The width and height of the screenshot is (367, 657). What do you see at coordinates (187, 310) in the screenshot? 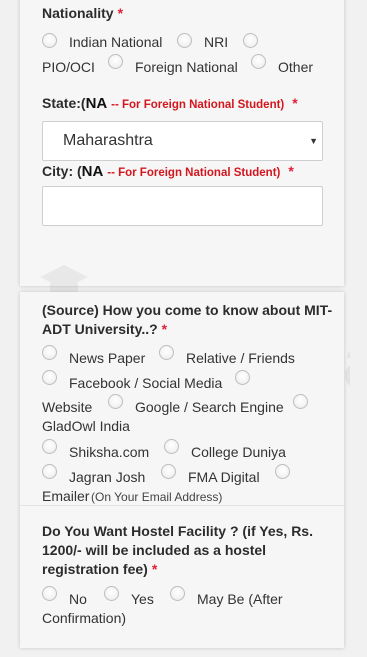
I see `source-label-line1: (Source) How you come to know about MIT-` at bounding box center [187, 310].